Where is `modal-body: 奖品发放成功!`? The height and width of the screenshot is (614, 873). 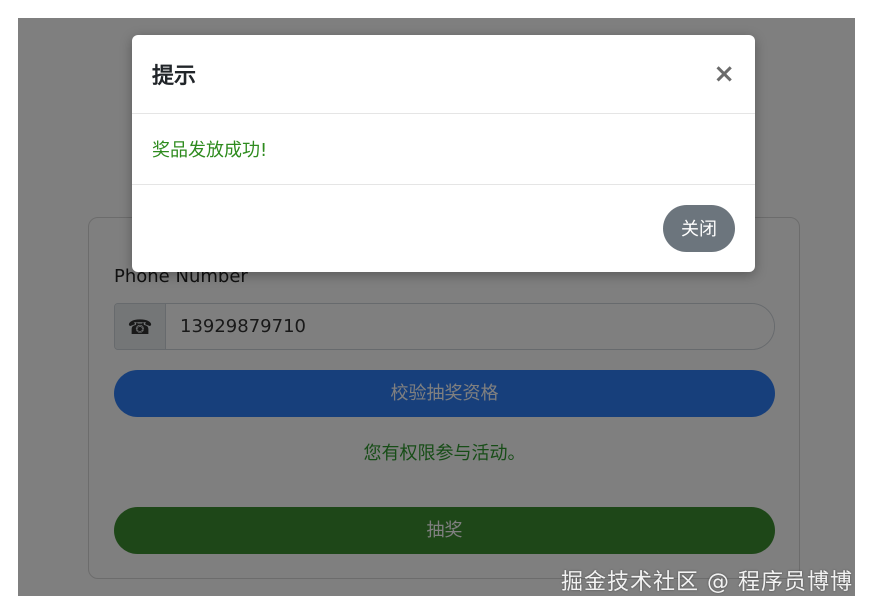
modal-body: 奖品发放成功! is located at coordinates (443, 149).